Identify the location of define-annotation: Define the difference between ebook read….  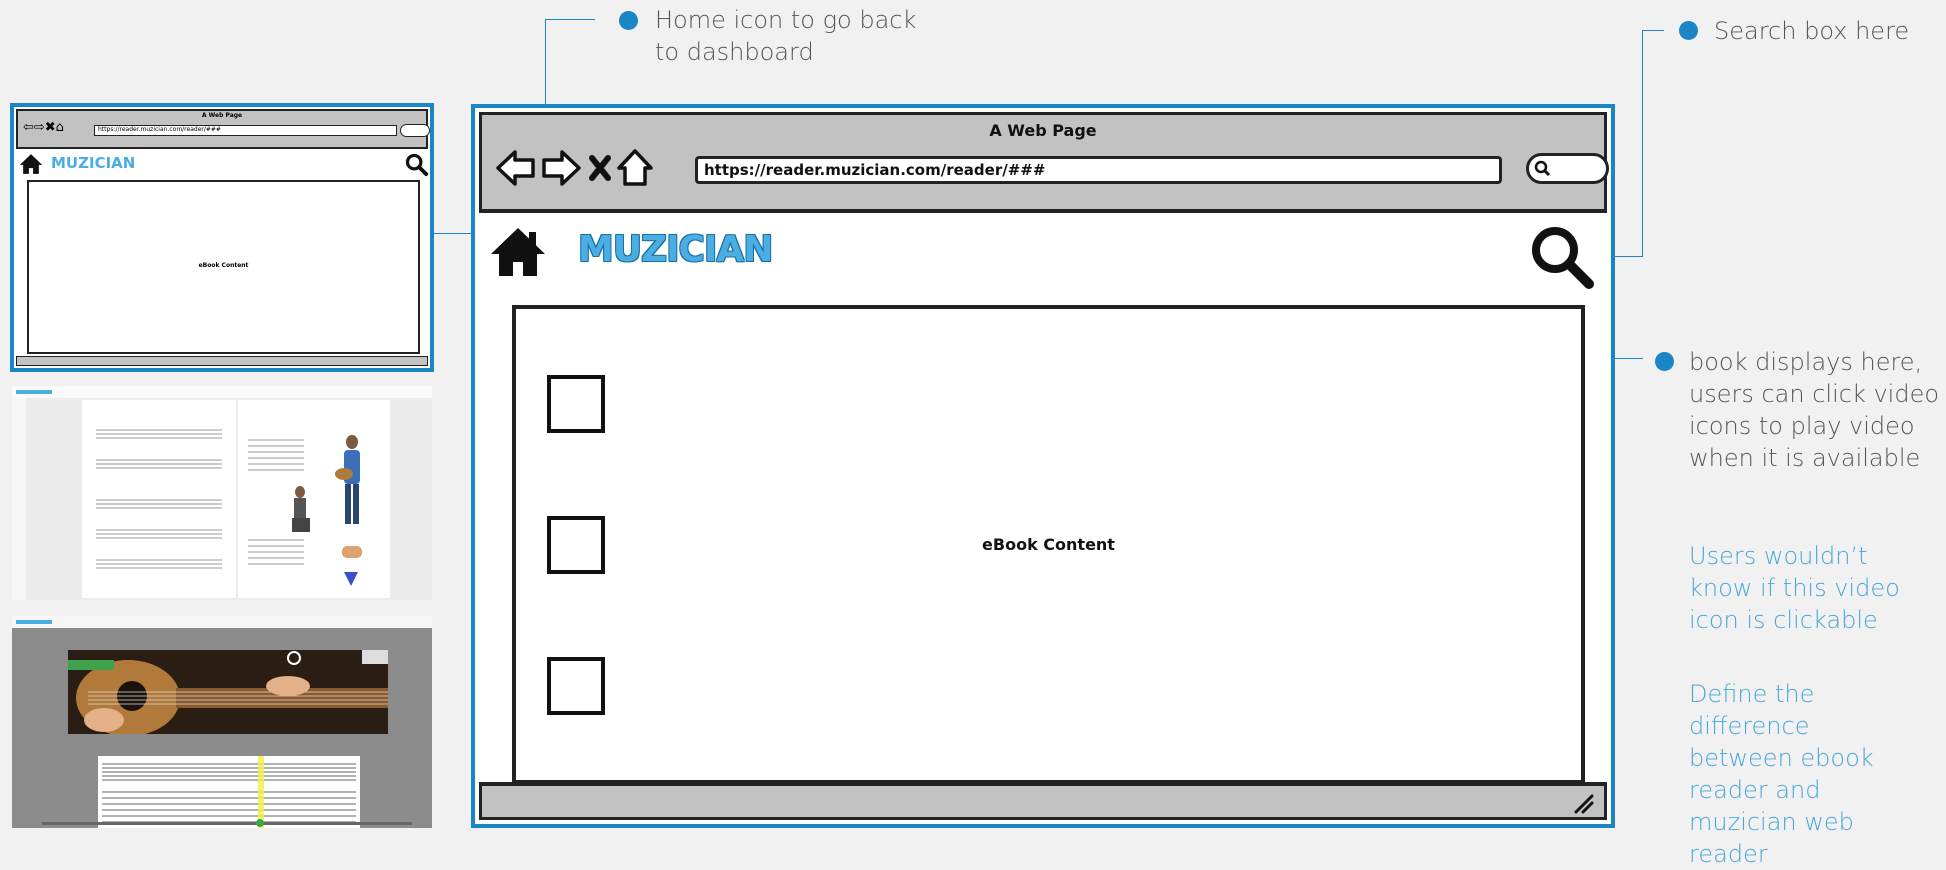
(1781, 774).